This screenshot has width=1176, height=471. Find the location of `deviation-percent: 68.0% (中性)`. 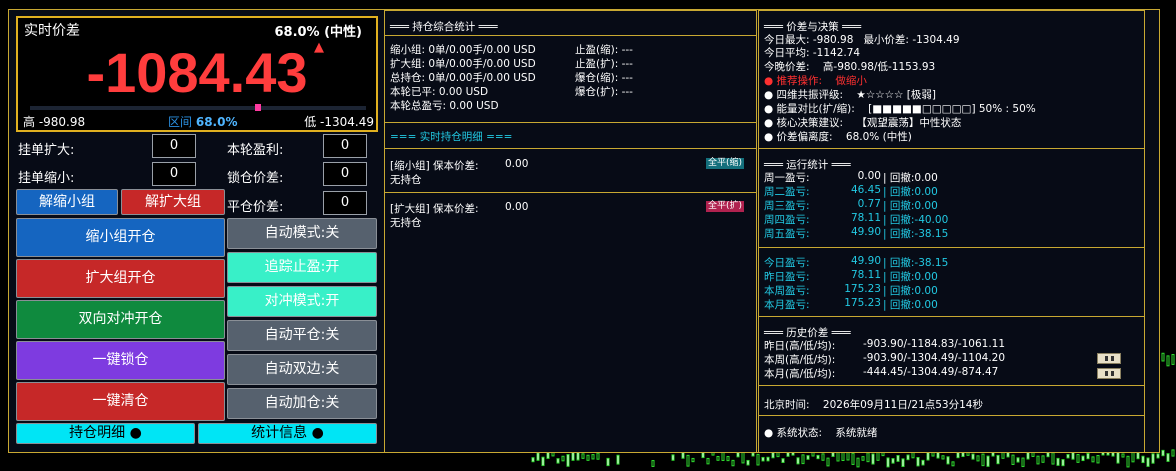

deviation-percent: 68.0% (中性) is located at coordinates (318, 32).